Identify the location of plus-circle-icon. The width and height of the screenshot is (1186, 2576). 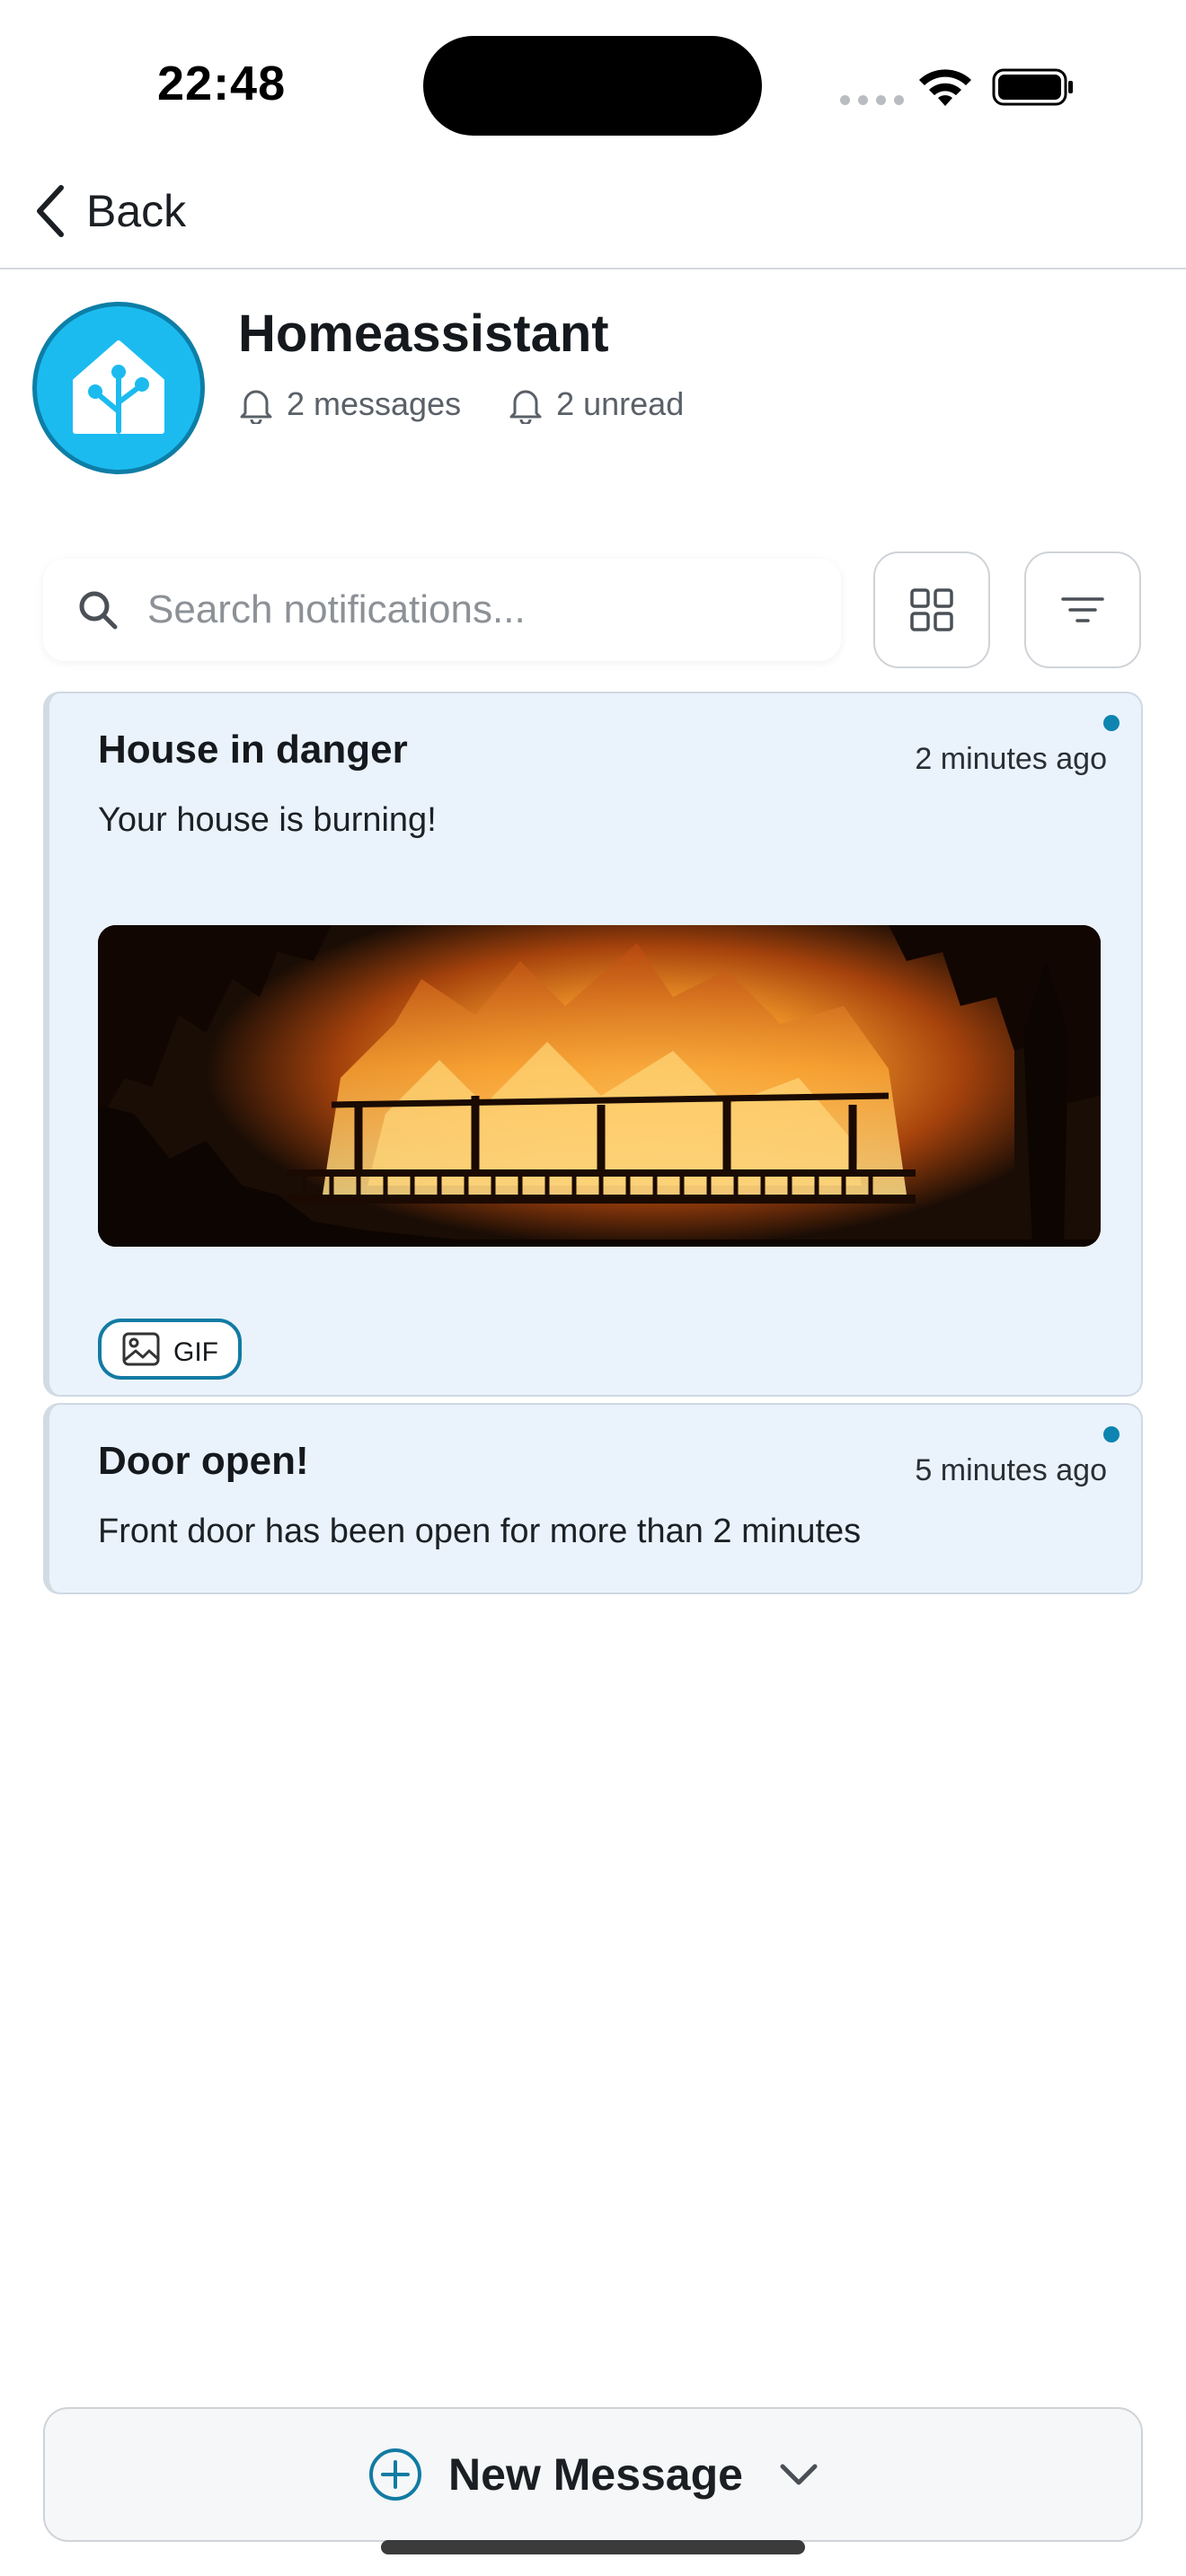
(395, 2474).